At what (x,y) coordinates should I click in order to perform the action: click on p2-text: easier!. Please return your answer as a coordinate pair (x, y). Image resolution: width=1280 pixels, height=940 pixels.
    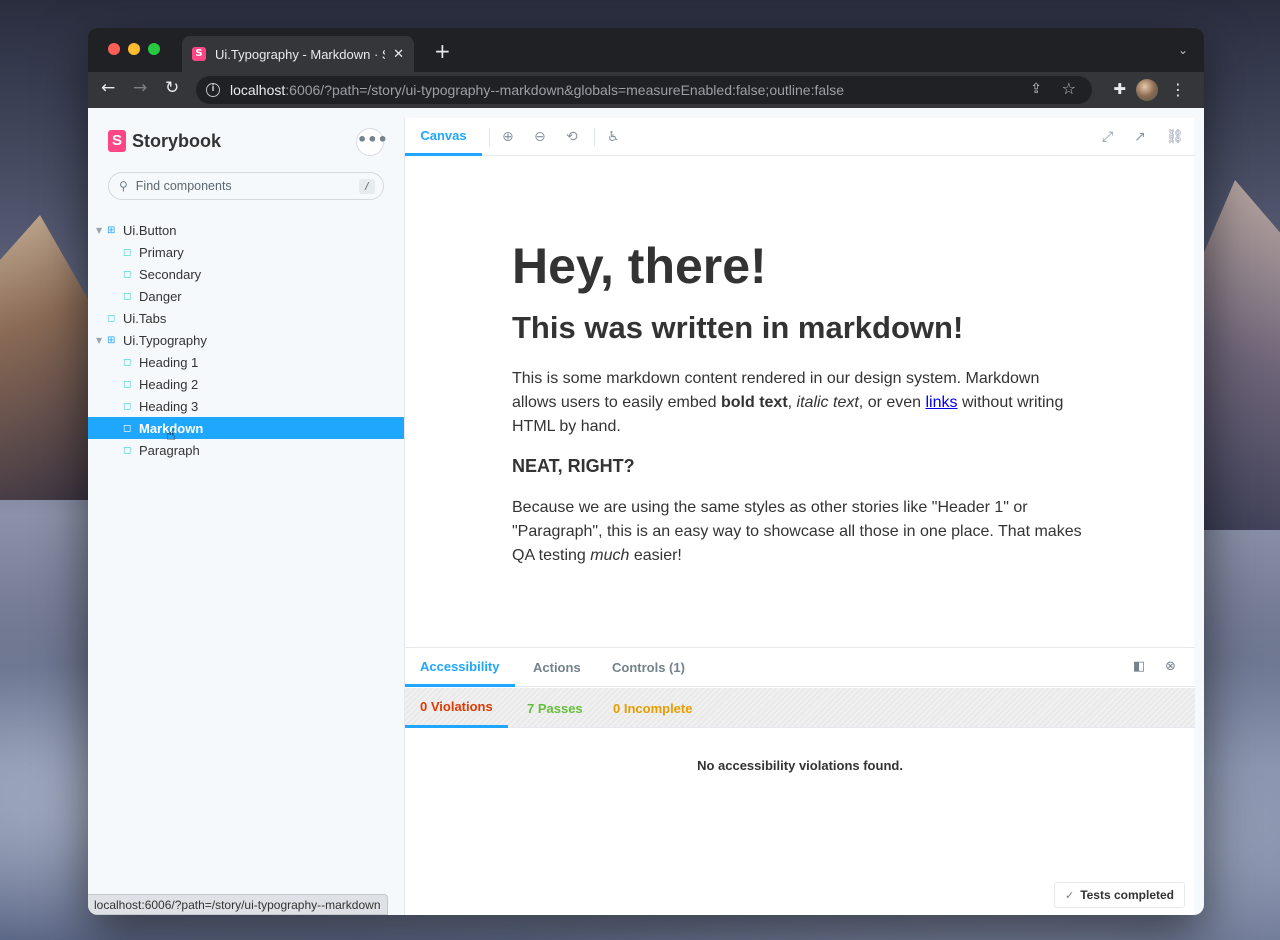
    Looking at the image, I should click on (655, 555).